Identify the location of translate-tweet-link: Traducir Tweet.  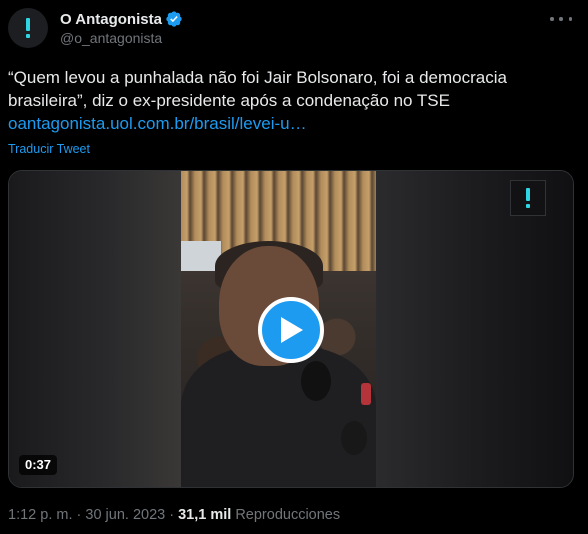
(49, 149).